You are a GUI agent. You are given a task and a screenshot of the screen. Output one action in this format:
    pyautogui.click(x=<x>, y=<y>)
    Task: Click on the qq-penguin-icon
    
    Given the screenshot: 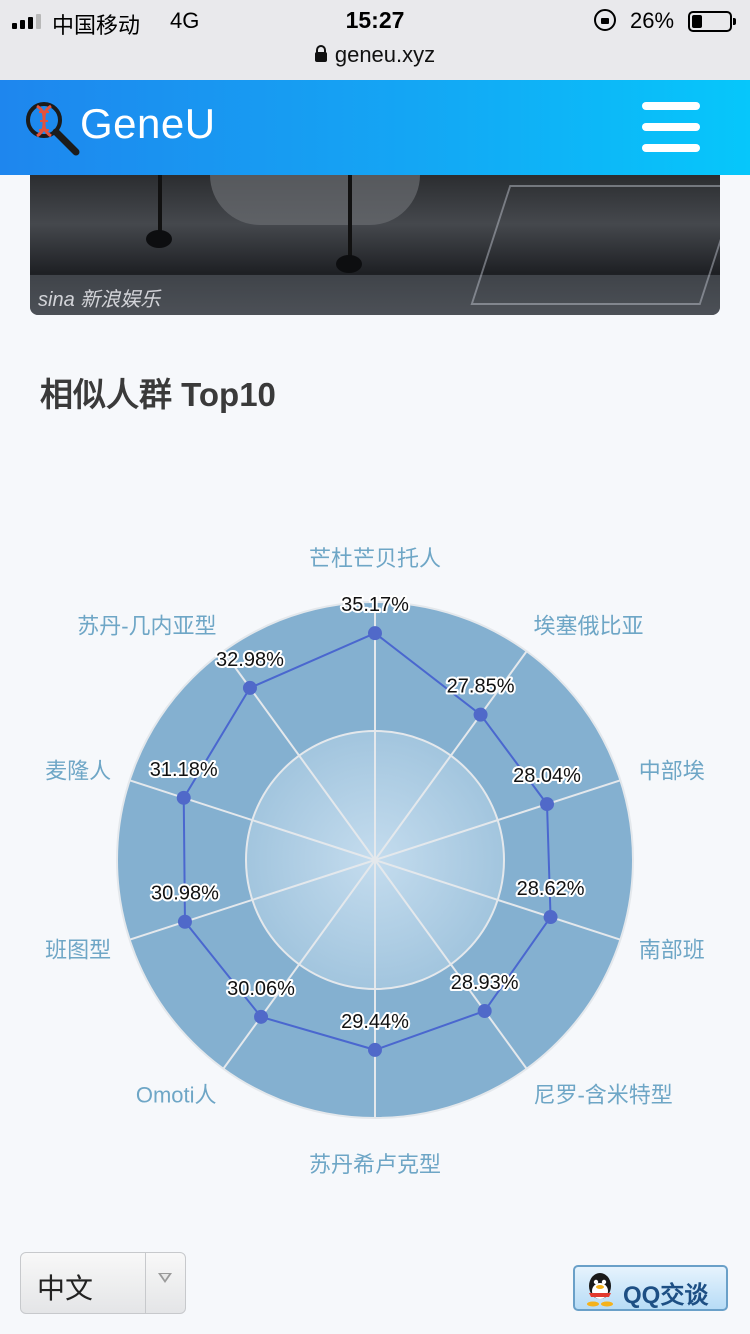 What is the action you would take?
    pyautogui.click(x=600, y=1290)
    